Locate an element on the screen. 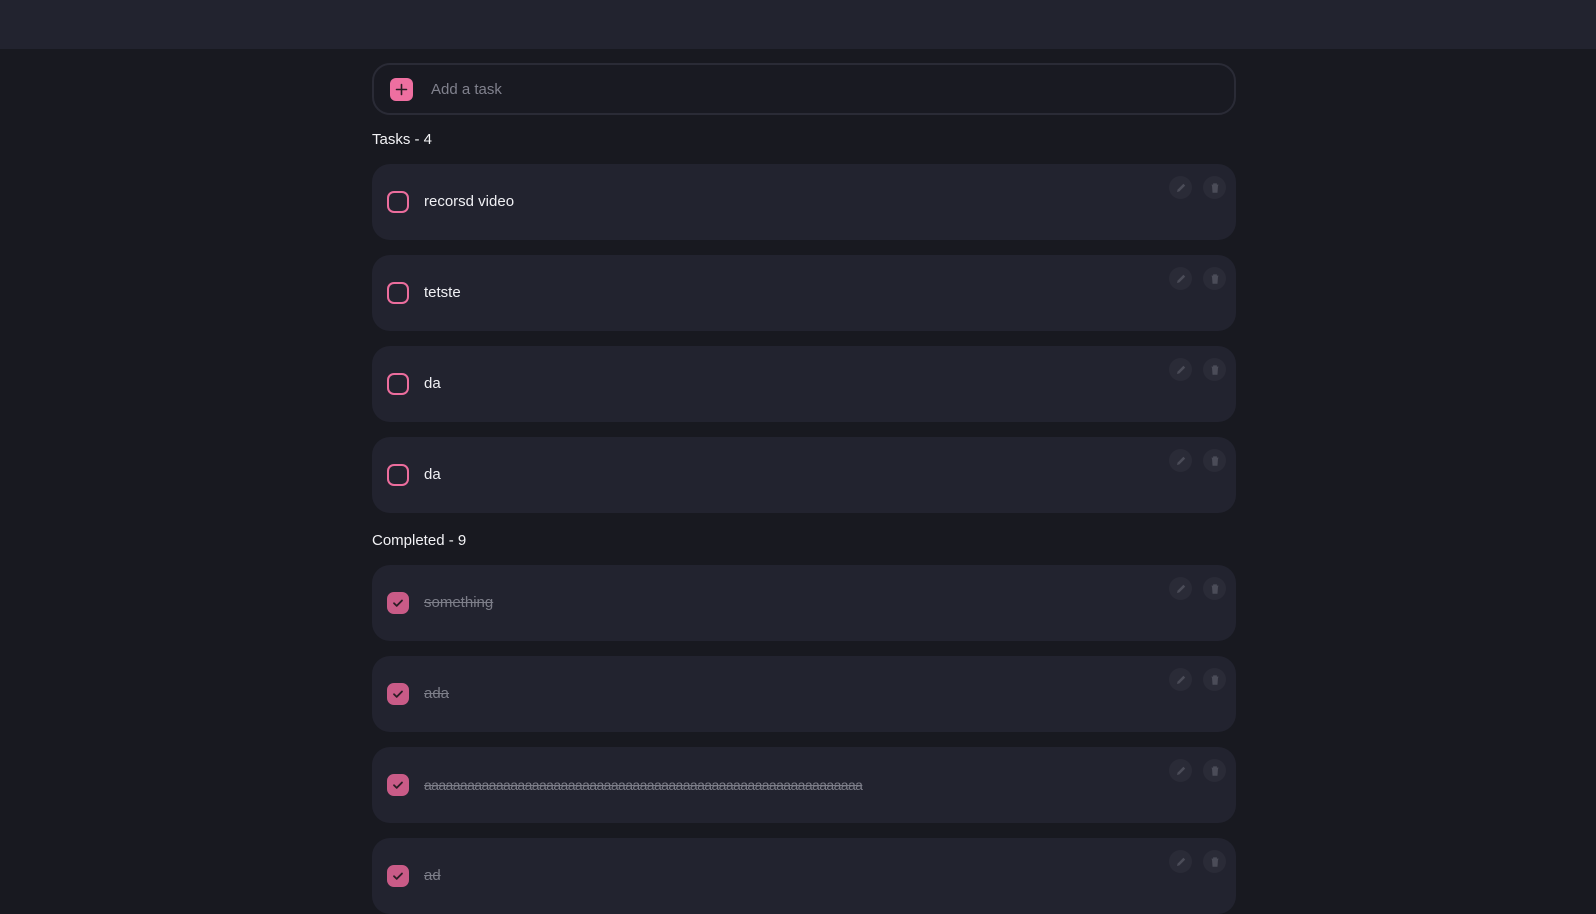  completed-task-item: ad is located at coordinates (804, 876).